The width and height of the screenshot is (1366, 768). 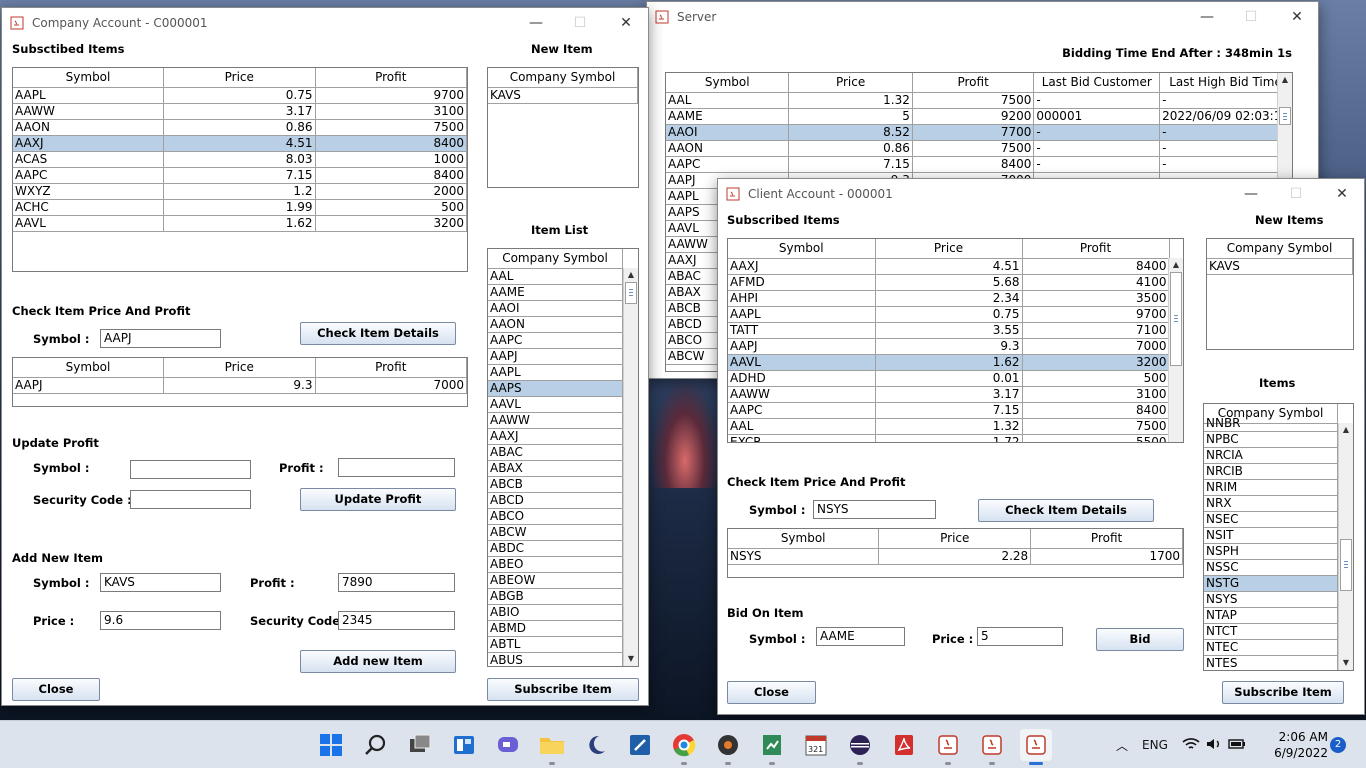 What do you see at coordinates (728, 747) in the screenshot?
I see `media-player-icon` at bounding box center [728, 747].